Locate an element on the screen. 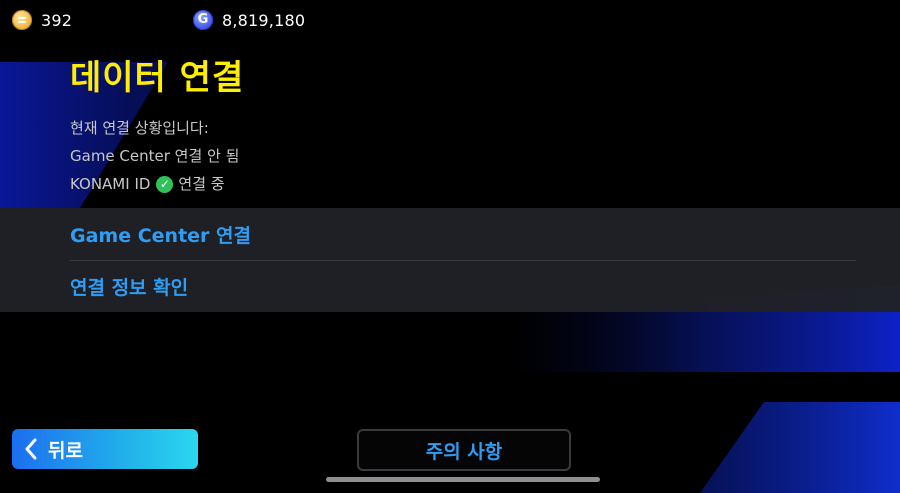  home-indicator is located at coordinates (463, 479).